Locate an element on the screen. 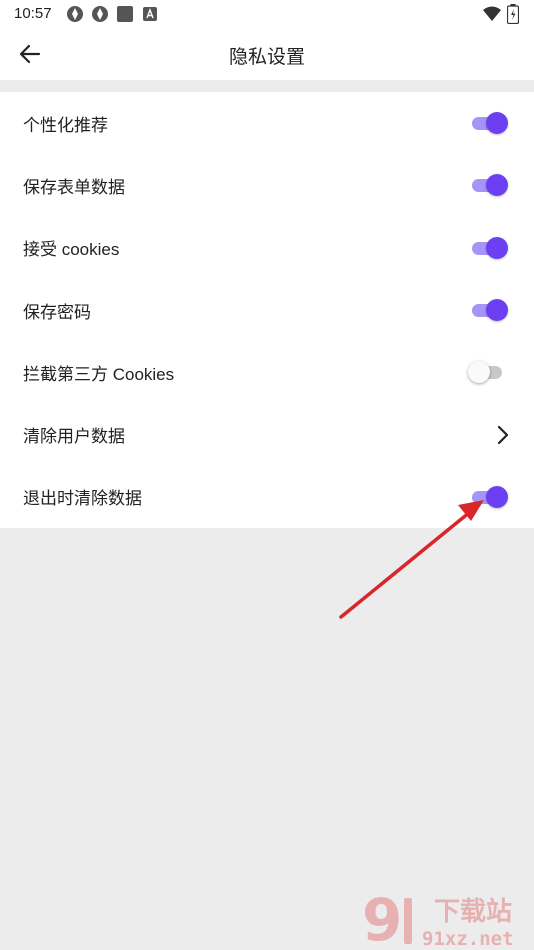  setting-personalized-recommendation: 个性化推荐 is located at coordinates (267, 123).